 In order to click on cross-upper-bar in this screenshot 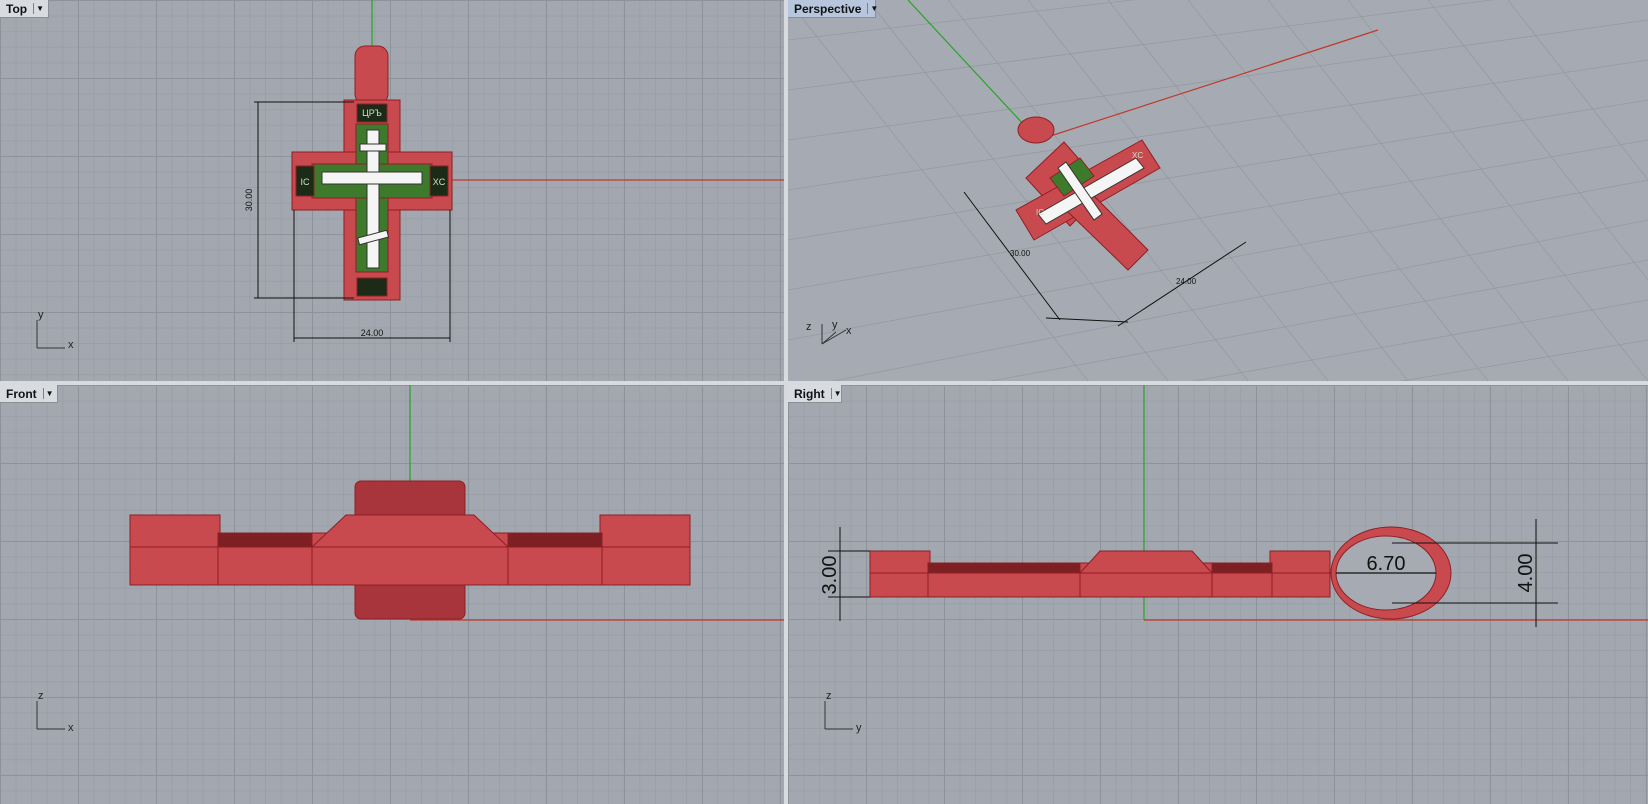, I will do `click(373, 147)`.